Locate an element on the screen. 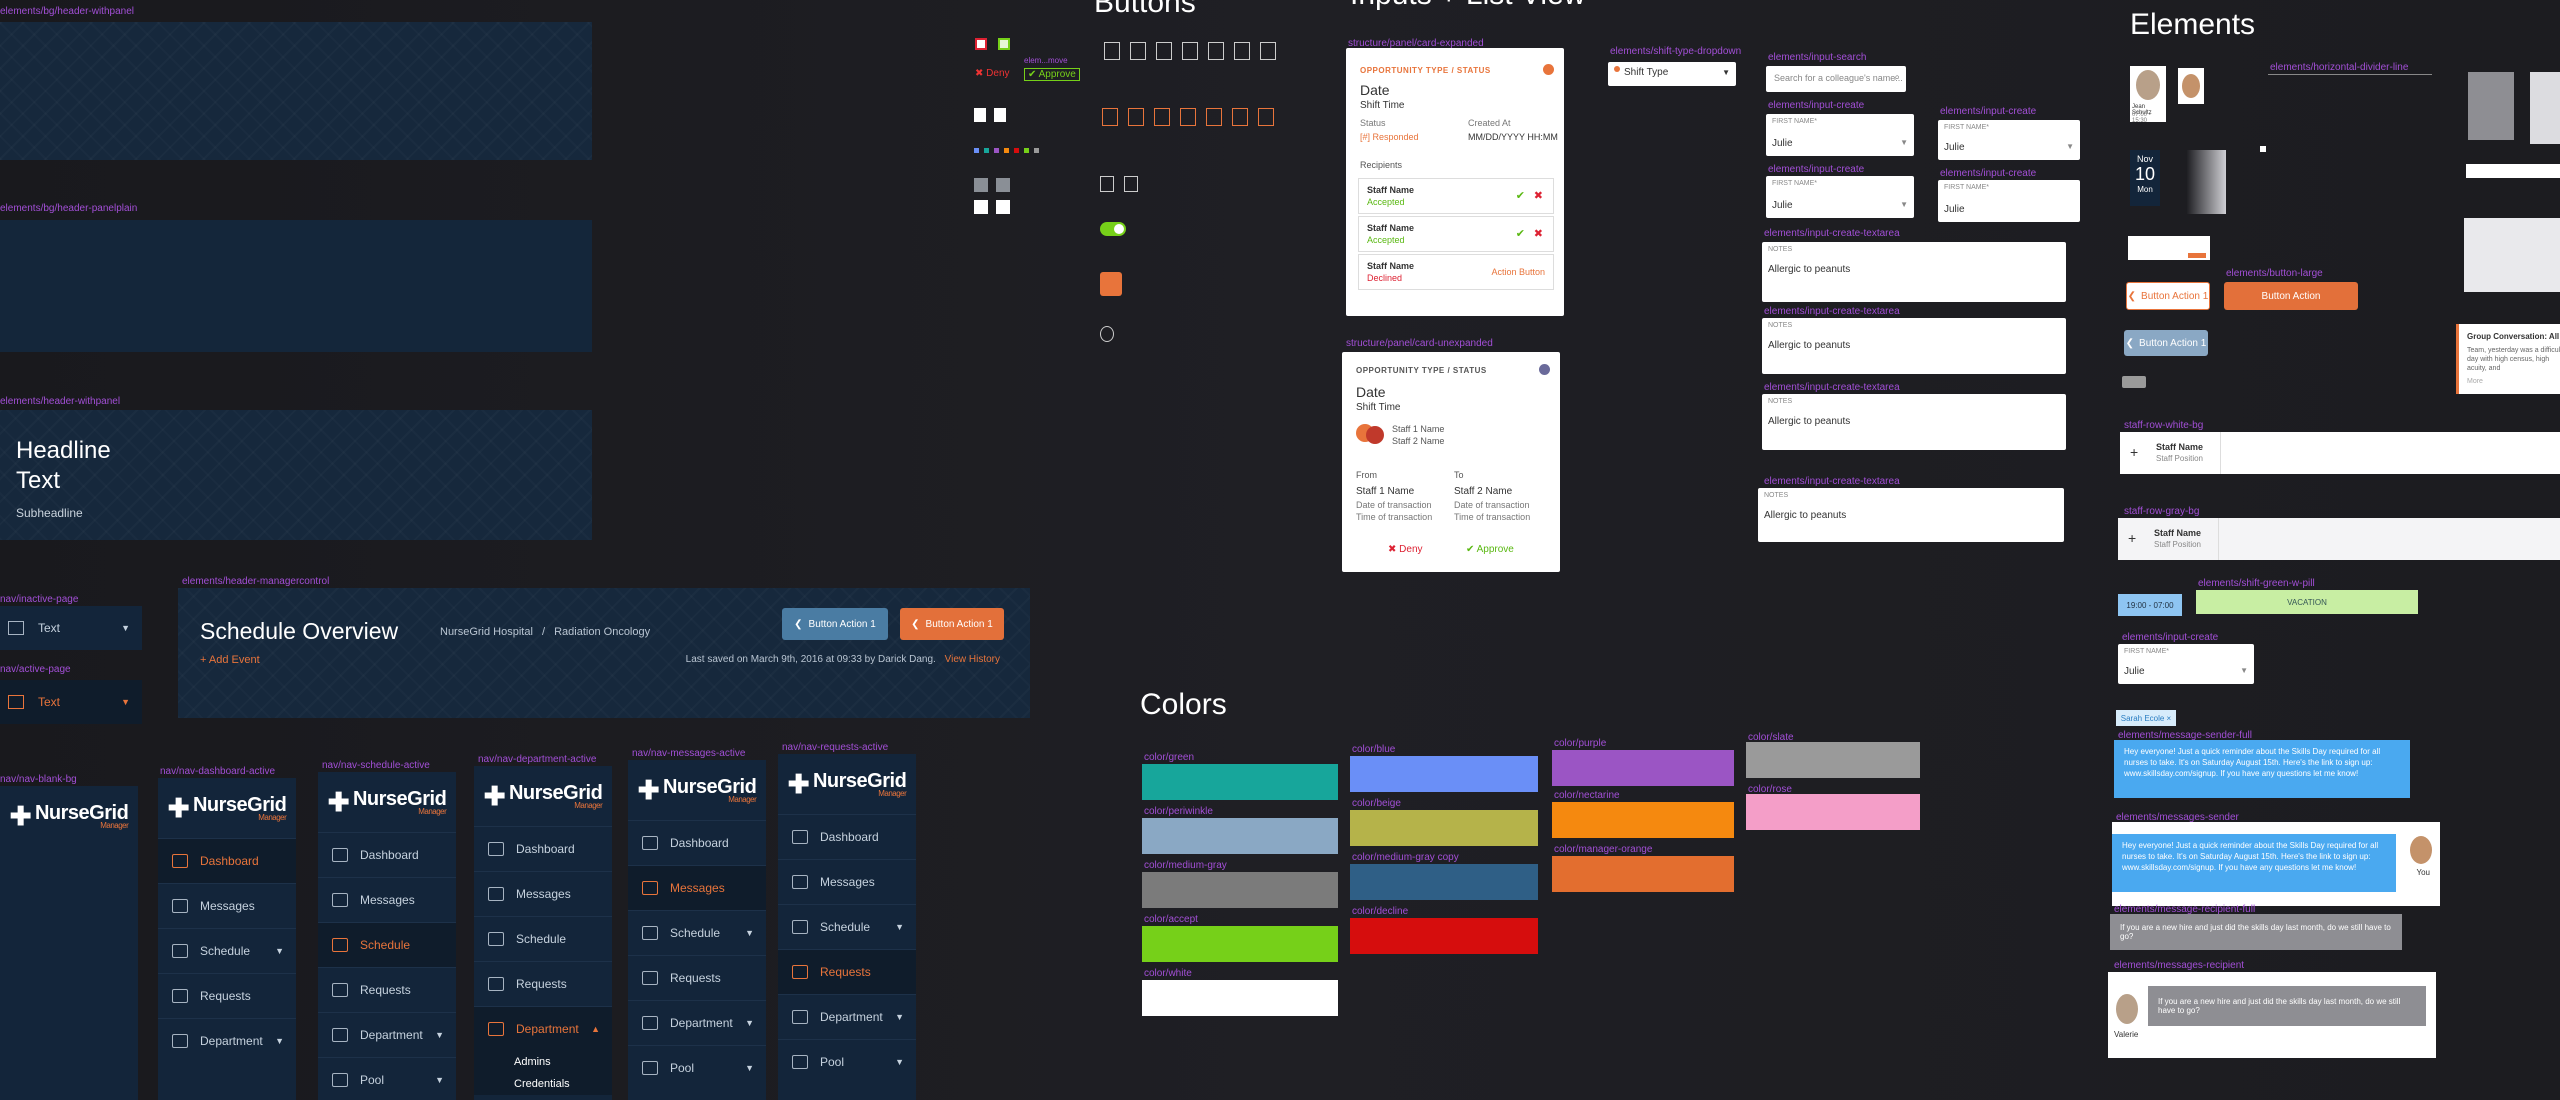 The width and height of the screenshot is (2560, 1100). back-button: ❮ Button Action 1 is located at coordinates (2166, 343).